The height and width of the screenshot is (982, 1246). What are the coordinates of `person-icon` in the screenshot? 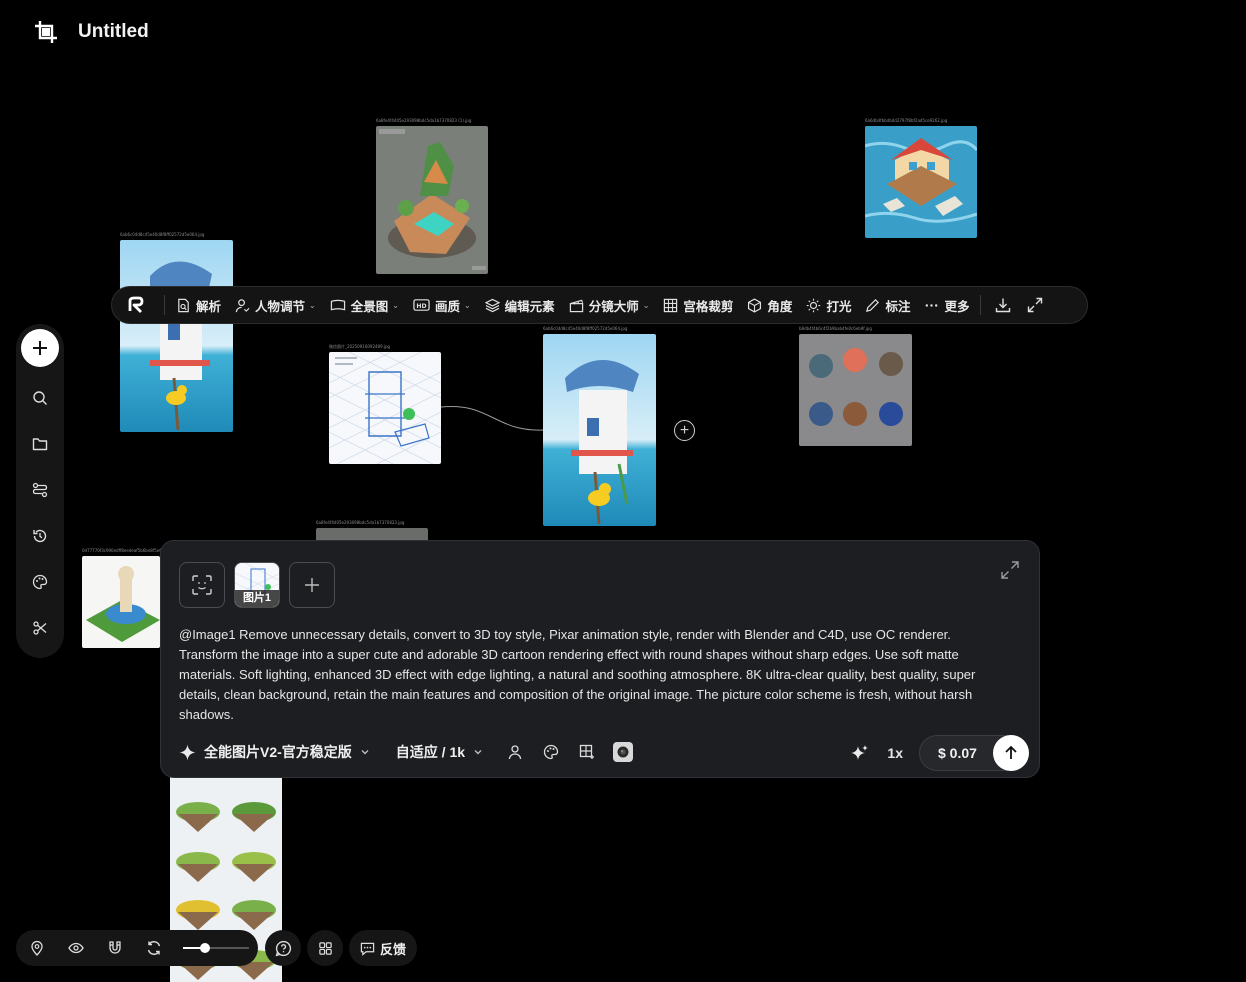 It's located at (515, 752).